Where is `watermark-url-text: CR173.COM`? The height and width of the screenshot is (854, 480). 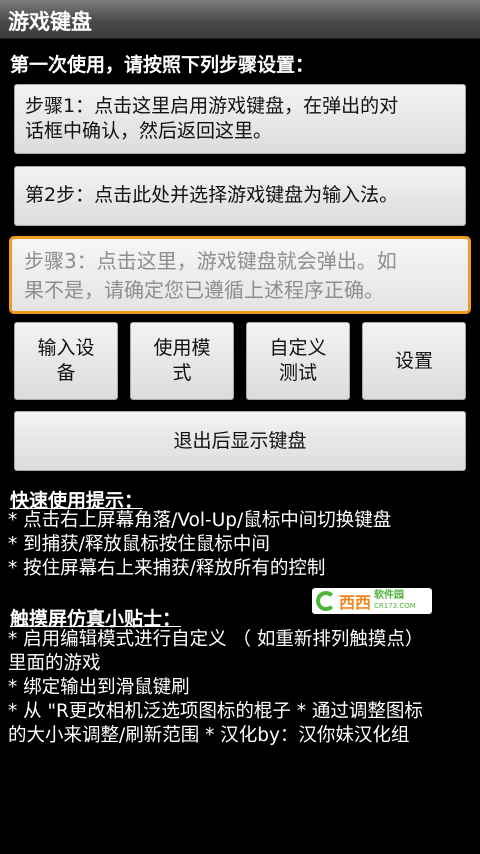
watermark-url-text: CR173.COM is located at coordinates (395, 606).